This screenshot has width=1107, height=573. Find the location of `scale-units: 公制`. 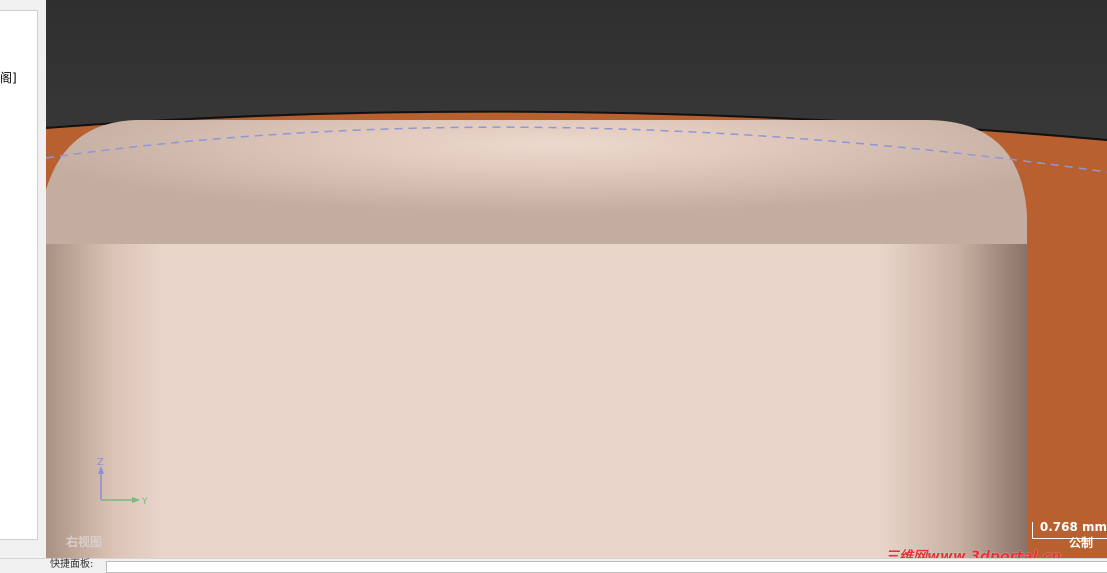

scale-units: 公制 is located at coordinates (1080, 543).